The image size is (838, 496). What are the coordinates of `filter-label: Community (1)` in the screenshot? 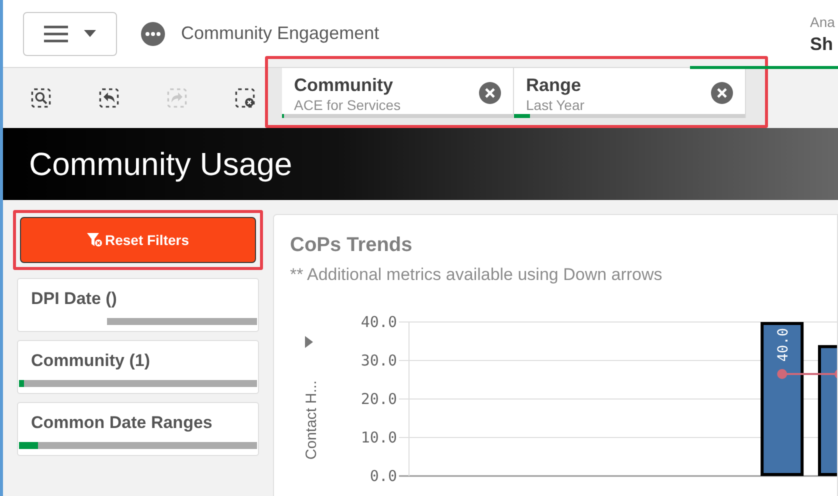 It's located at (90, 361).